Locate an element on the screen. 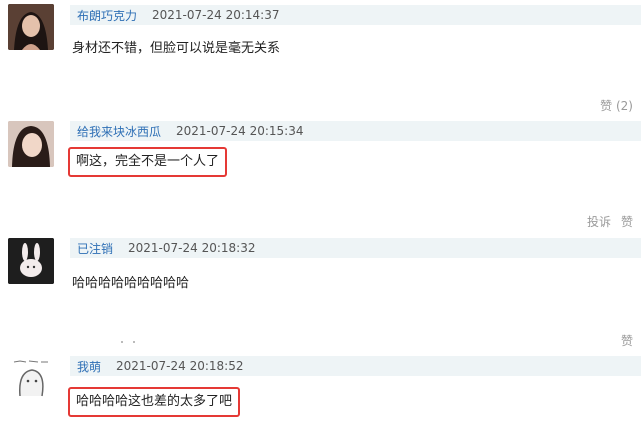 This screenshot has width=641, height=427. timestamp: 2021-07-24 20:18:32 is located at coordinates (192, 248).